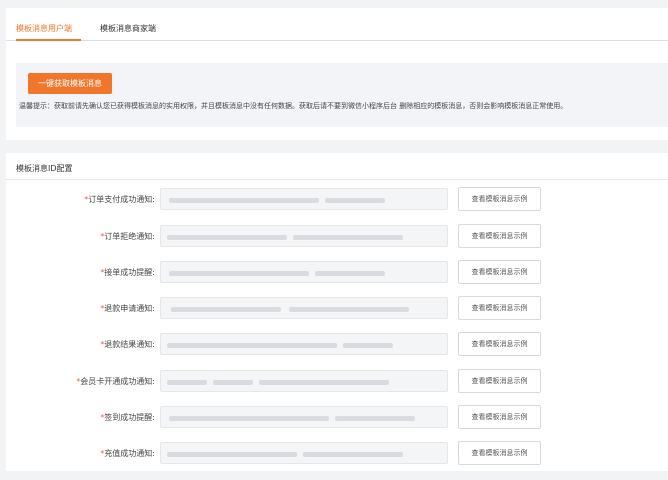 The width and height of the screenshot is (668, 480). I want to click on field-label-text: 退款申请通知:, so click(129, 308).